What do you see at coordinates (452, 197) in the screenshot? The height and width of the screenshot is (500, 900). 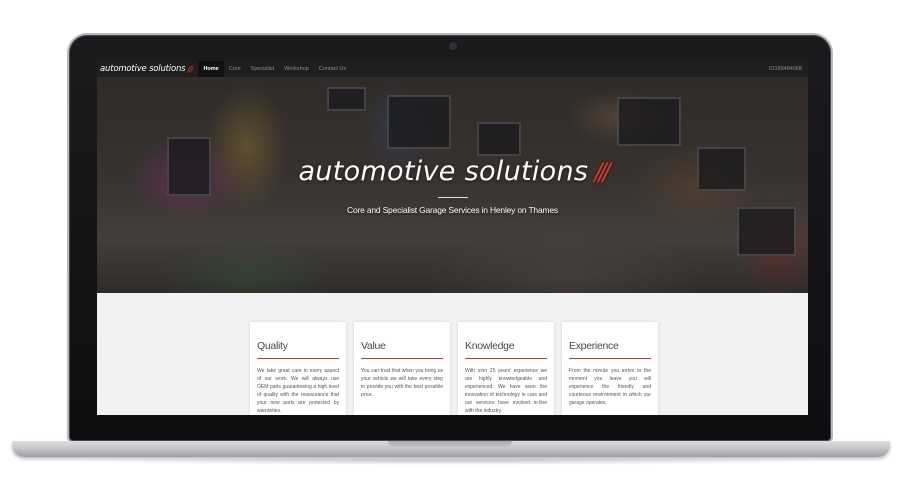 I see `hero-divider` at bounding box center [452, 197].